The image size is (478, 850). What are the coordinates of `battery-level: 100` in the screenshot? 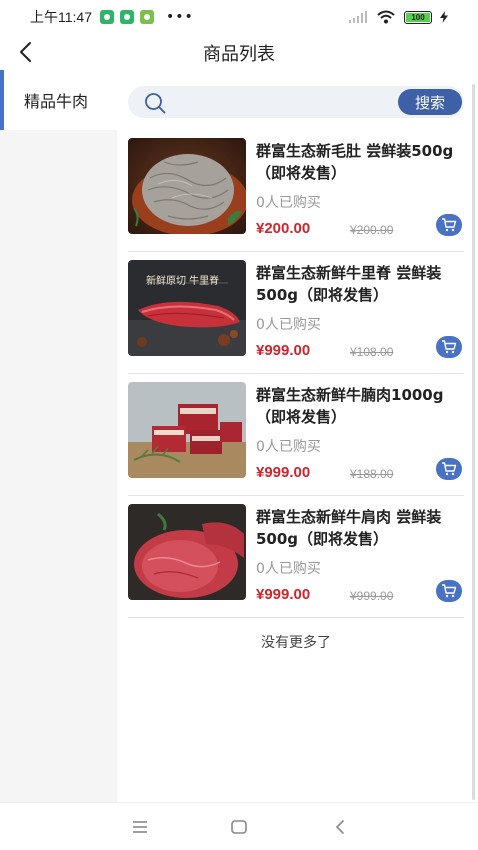 It's located at (418, 17).